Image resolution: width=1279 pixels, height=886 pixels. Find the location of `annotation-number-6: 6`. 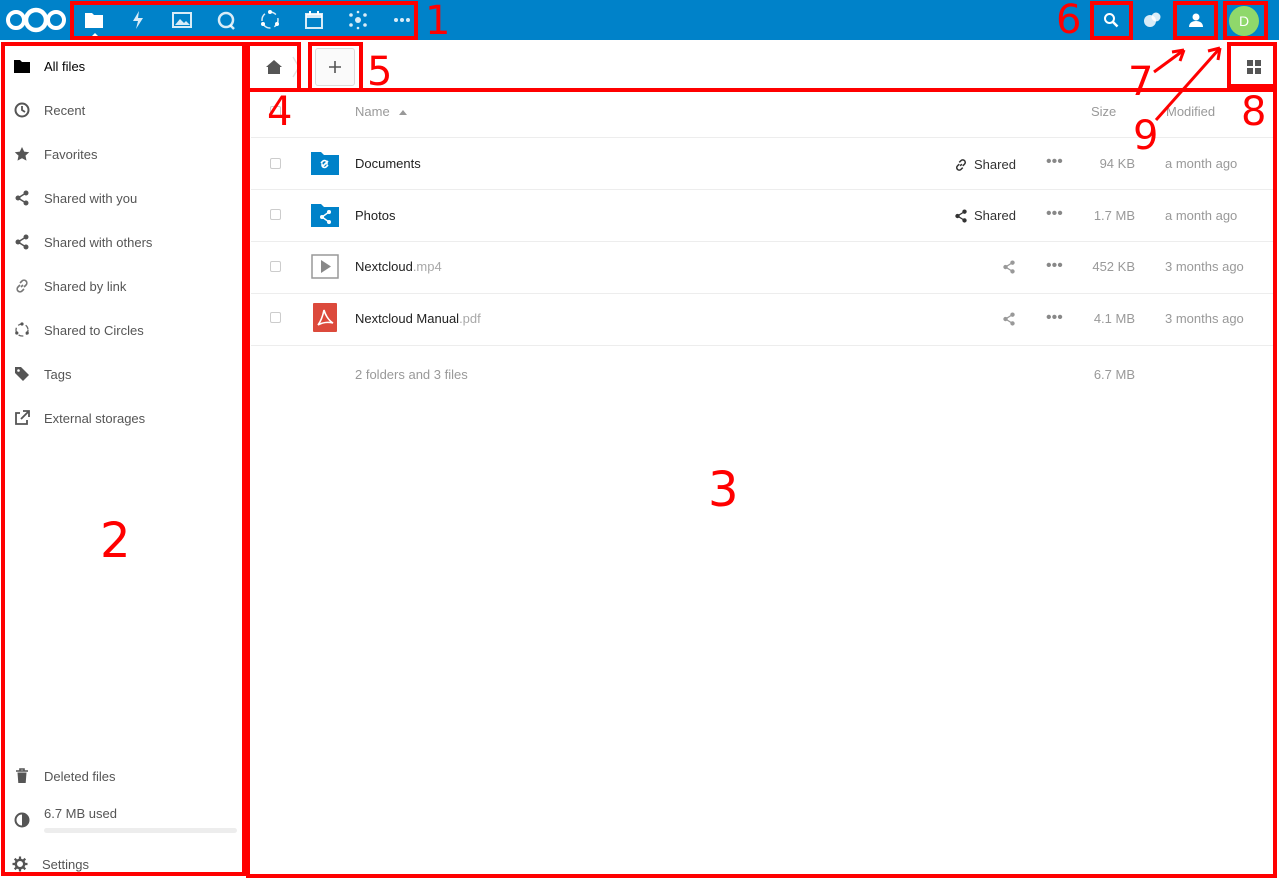

annotation-number-6: 6 is located at coordinates (1069, 21).